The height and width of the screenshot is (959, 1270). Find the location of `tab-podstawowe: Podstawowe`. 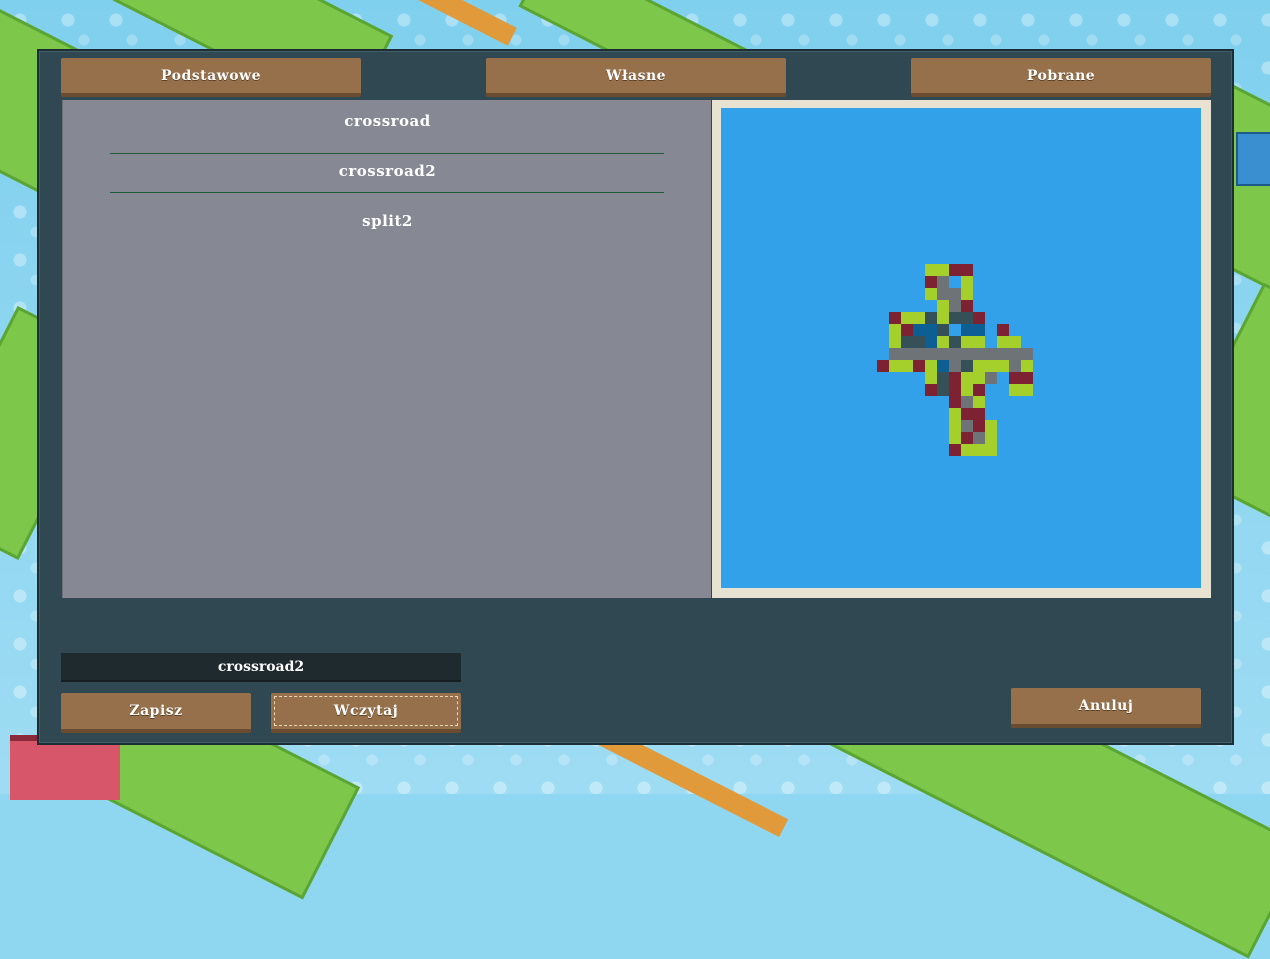

tab-podstawowe: Podstawowe is located at coordinates (211, 77).